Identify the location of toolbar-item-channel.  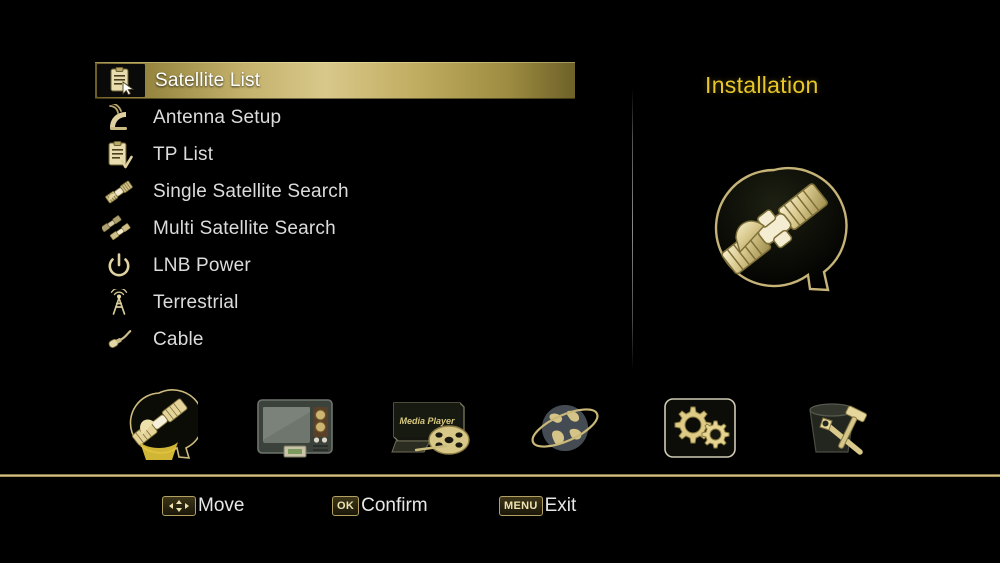
(295, 430).